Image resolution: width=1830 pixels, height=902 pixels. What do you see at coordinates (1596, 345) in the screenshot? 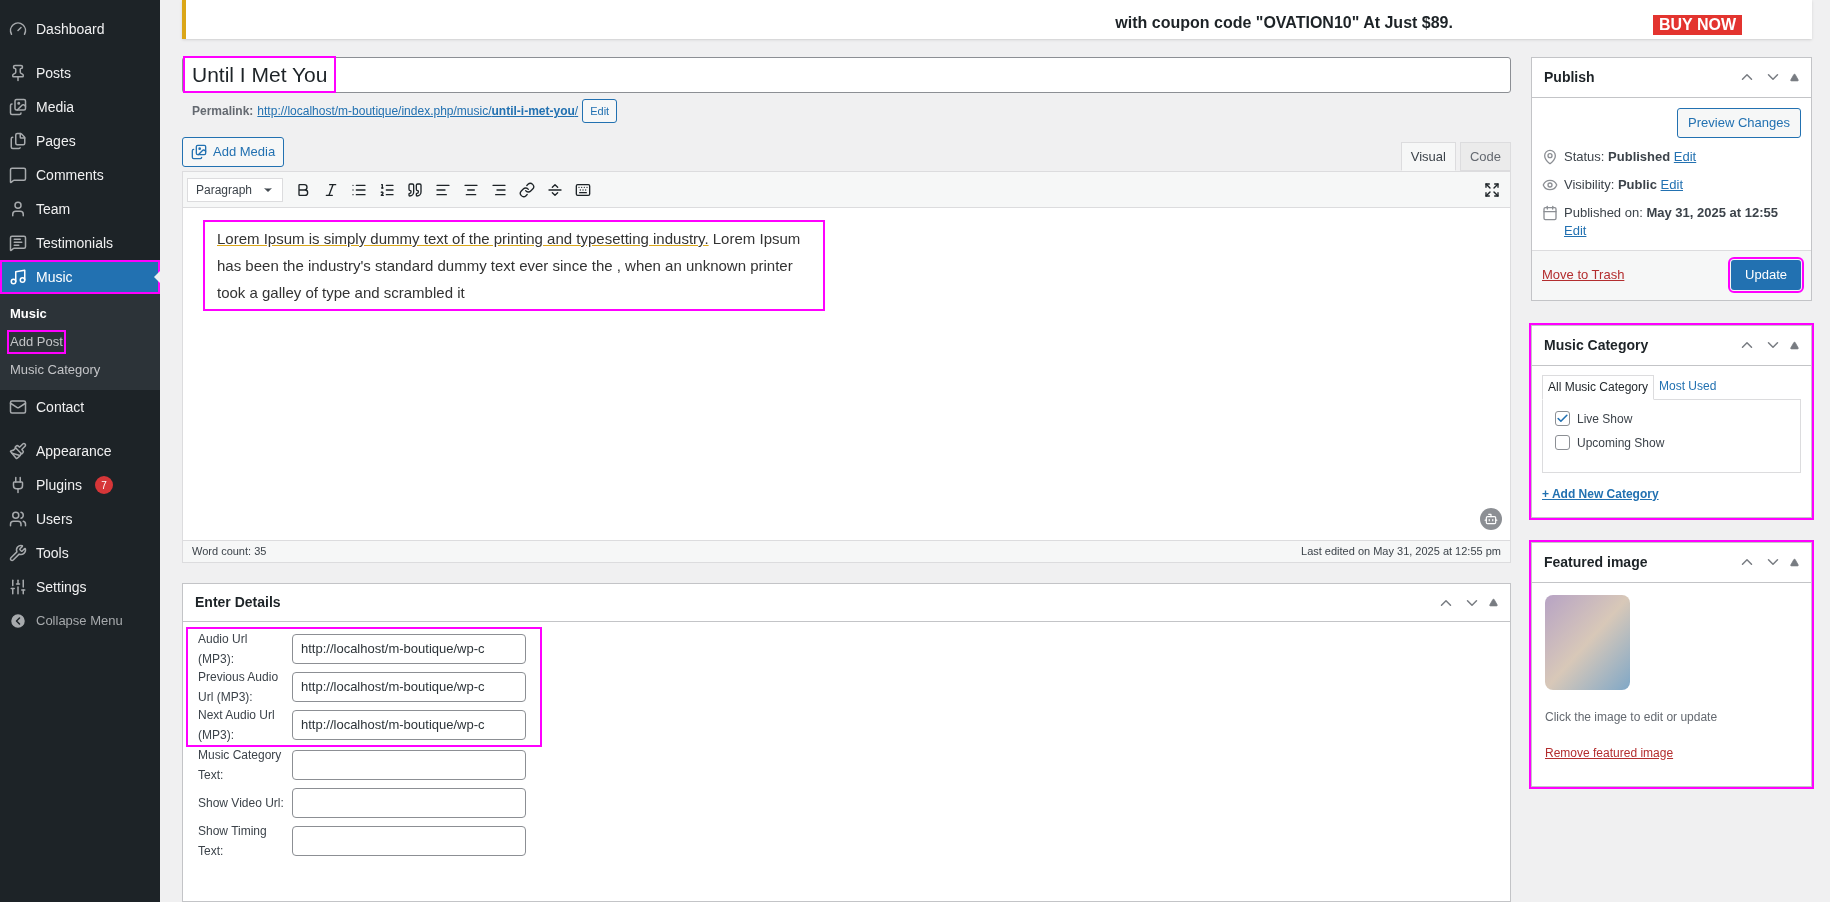
I see `box-title: Music Category` at bounding box center [1596, 345].